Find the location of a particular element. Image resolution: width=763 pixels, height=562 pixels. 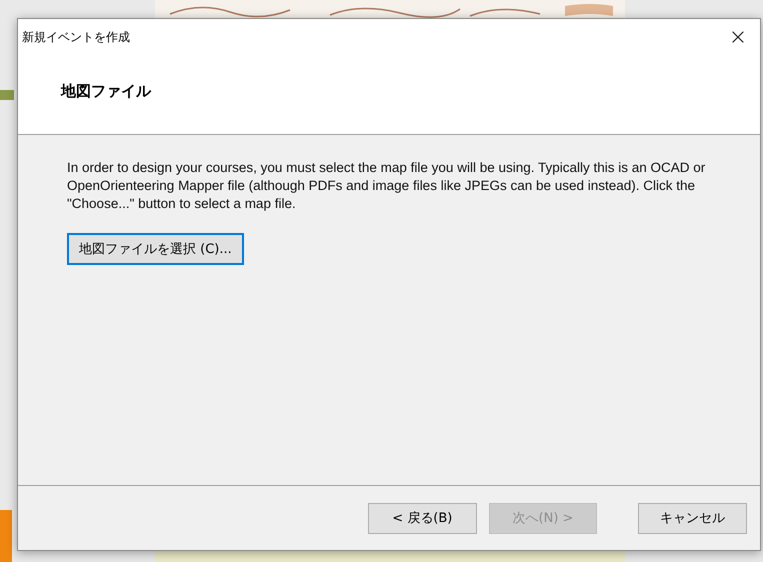

close-button: × is located at coordinates (738, 37).